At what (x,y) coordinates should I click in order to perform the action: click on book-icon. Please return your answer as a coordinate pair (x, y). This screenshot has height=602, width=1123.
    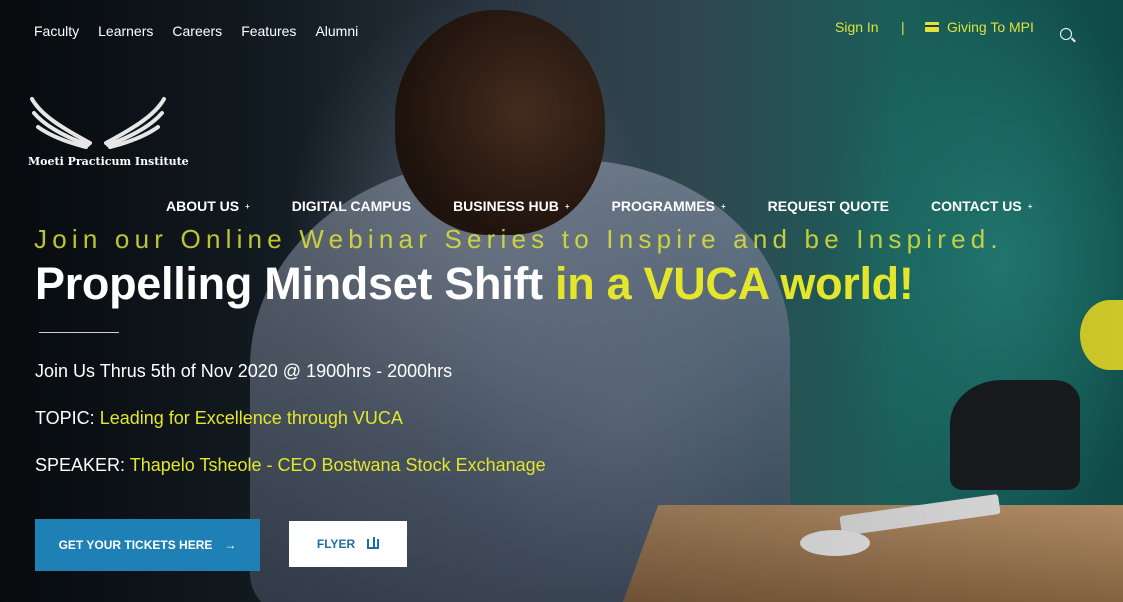
    Looking at the image, I should click on (373, 543).